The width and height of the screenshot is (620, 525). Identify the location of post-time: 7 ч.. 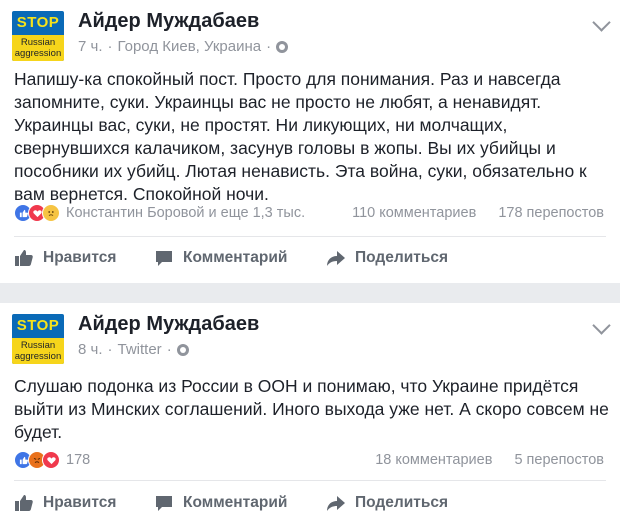
(90, 46).